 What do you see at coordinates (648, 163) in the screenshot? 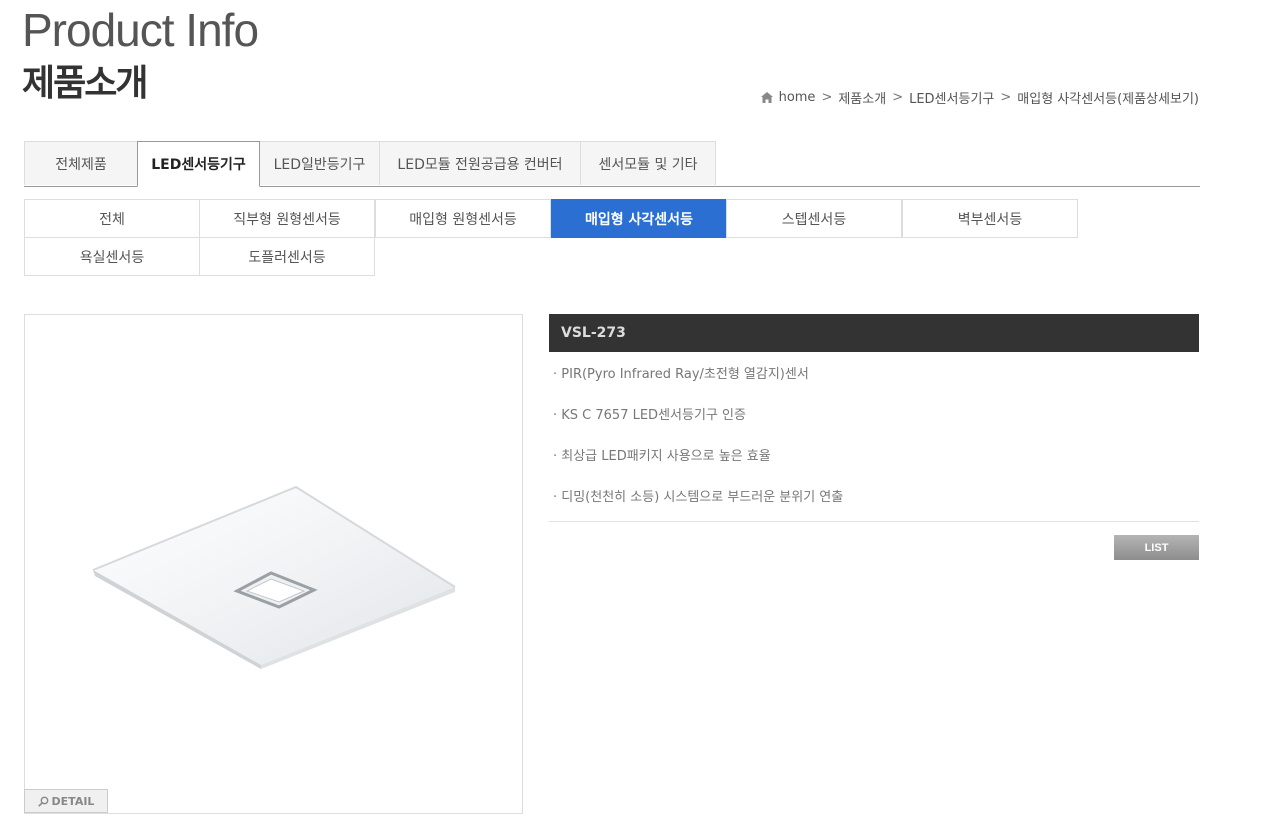
I see `tab-sensor-modules: 센서모듈 및 기타` at bounding box center [648, 163].